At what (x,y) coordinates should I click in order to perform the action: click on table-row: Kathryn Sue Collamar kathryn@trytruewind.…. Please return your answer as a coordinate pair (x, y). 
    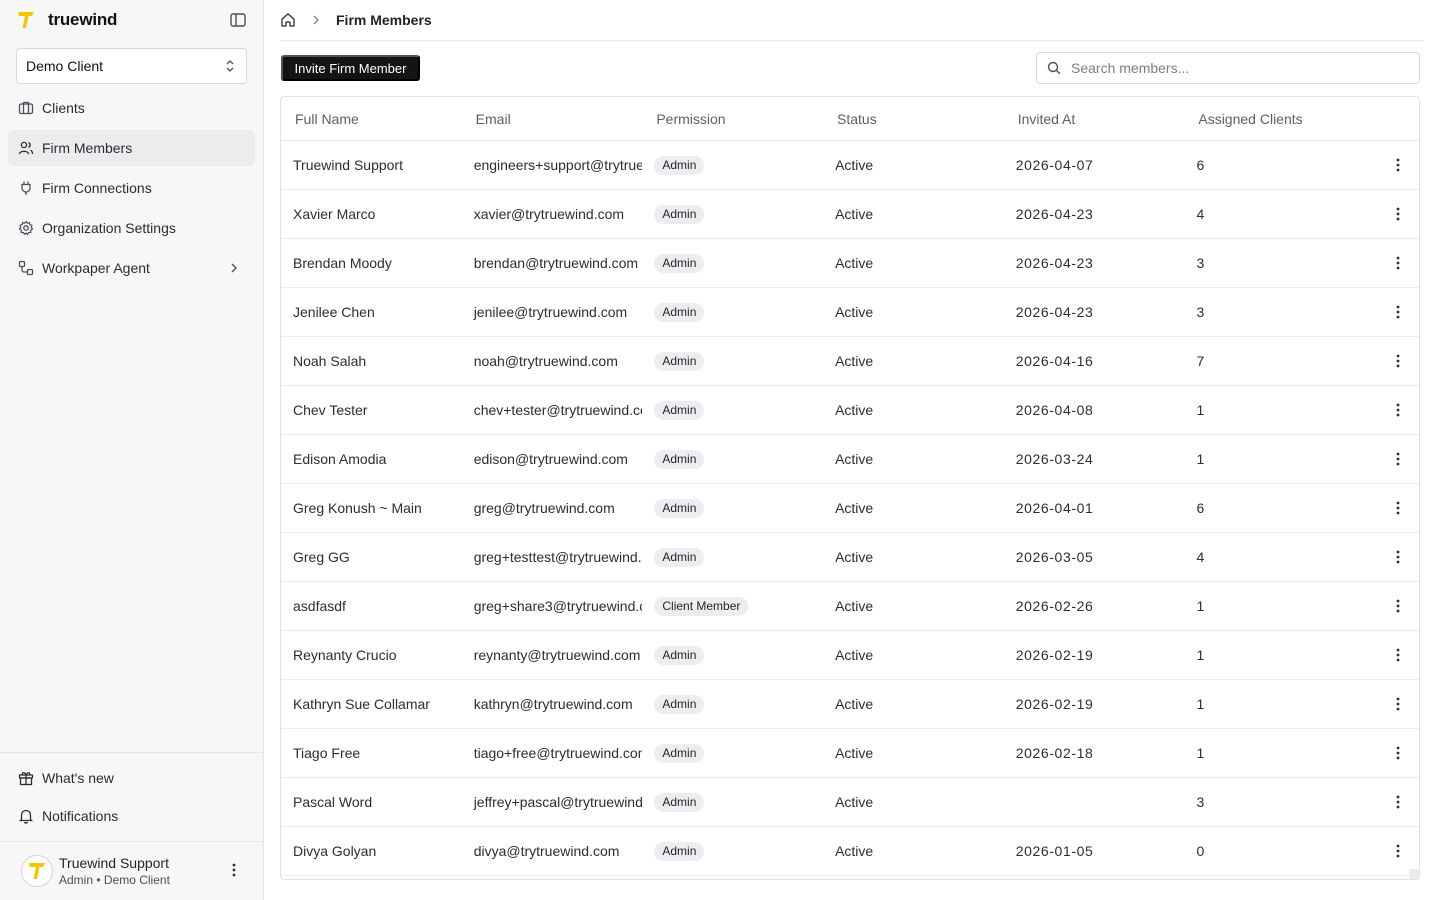
    Looking at the image, I should click on (850, 704).